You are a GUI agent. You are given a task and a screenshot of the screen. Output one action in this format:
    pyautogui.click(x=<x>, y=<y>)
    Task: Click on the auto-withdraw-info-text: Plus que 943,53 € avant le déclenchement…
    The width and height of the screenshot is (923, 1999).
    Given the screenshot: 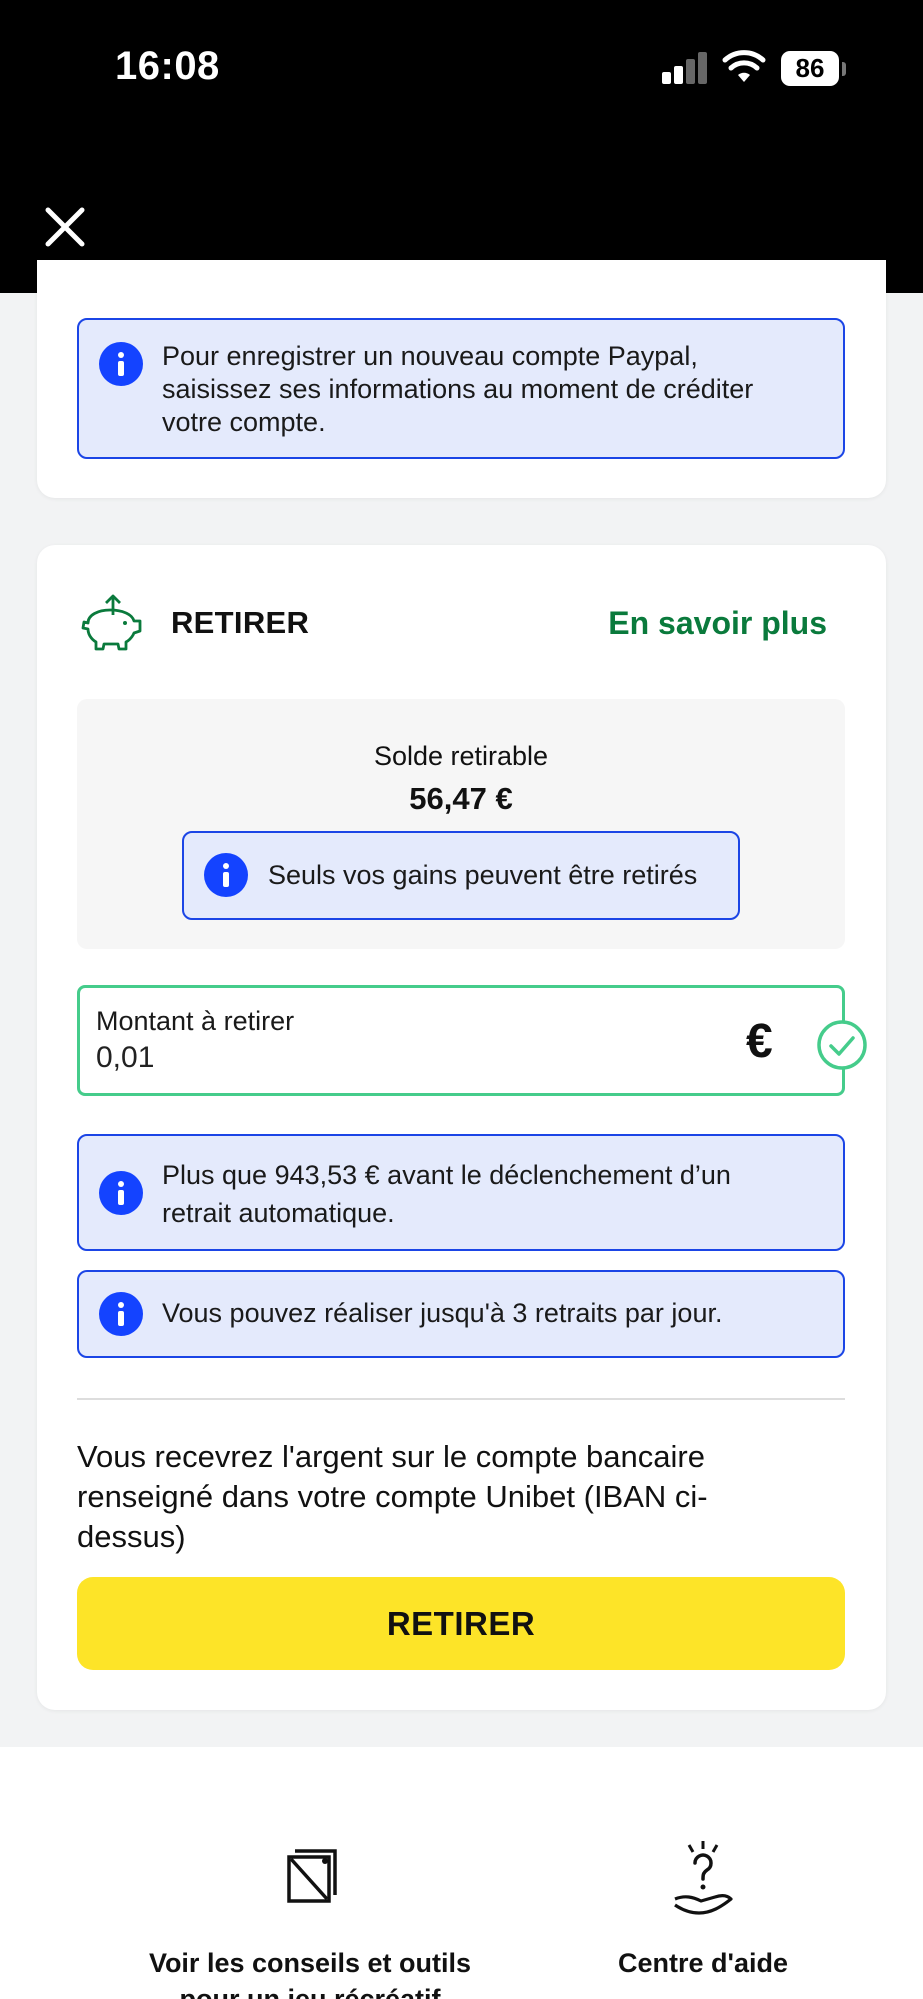 What is the action you would take?
    pyautogui.click(x=446, y=1194)
    